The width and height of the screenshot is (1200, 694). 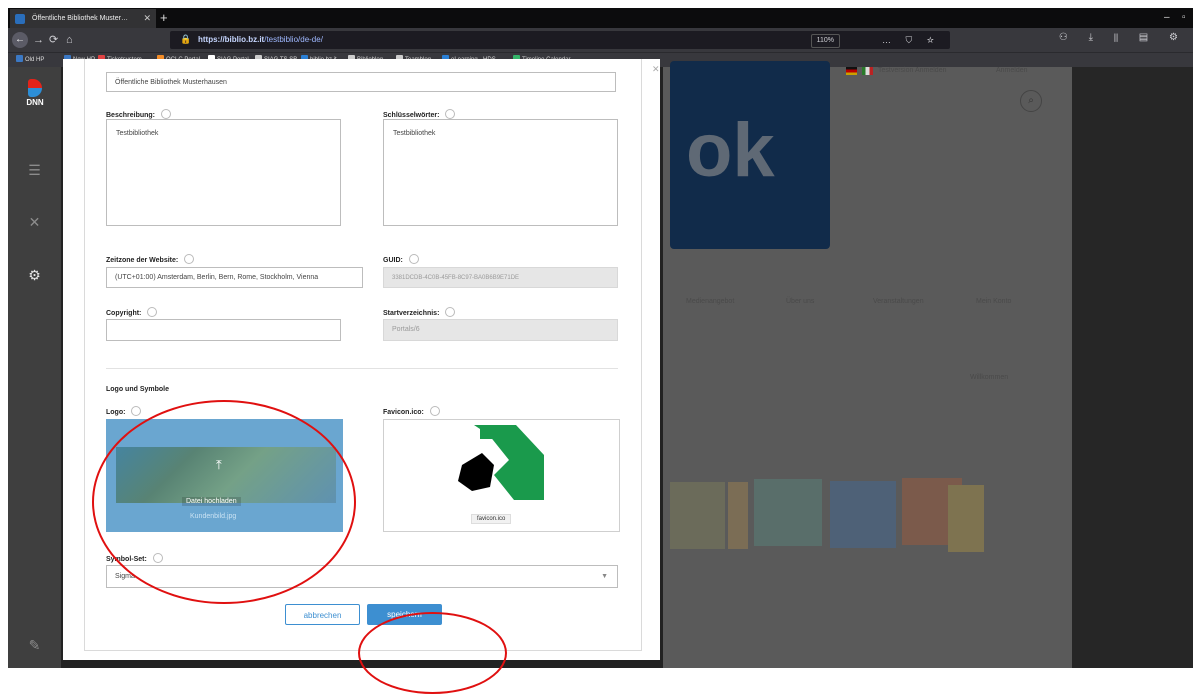 What do you see at coordinates (500, 172) in the screenshot?
I see `schluesselwoerter-textarea: Testbibliothek` at bounding box center [500, 172].